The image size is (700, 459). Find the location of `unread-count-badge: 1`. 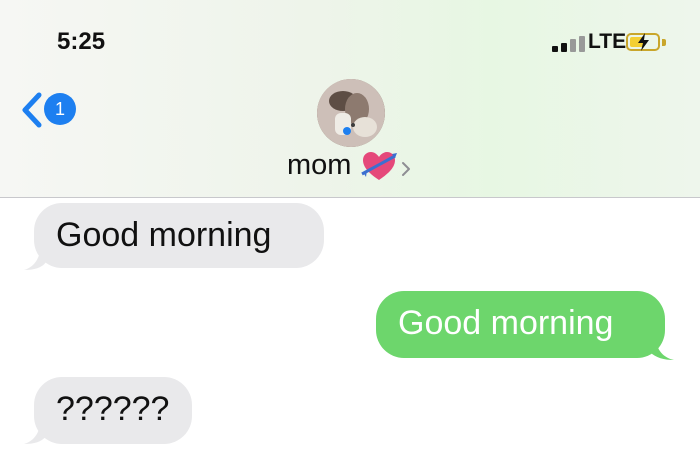

unread-count-badge: 1 is located at coordinates (60, 109).